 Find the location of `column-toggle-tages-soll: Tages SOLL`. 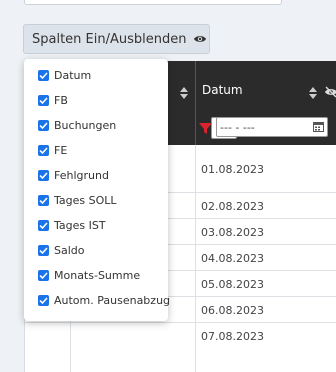

column-toggle-tages-soll: Tages SOLL is located at coordinates (77, 200).